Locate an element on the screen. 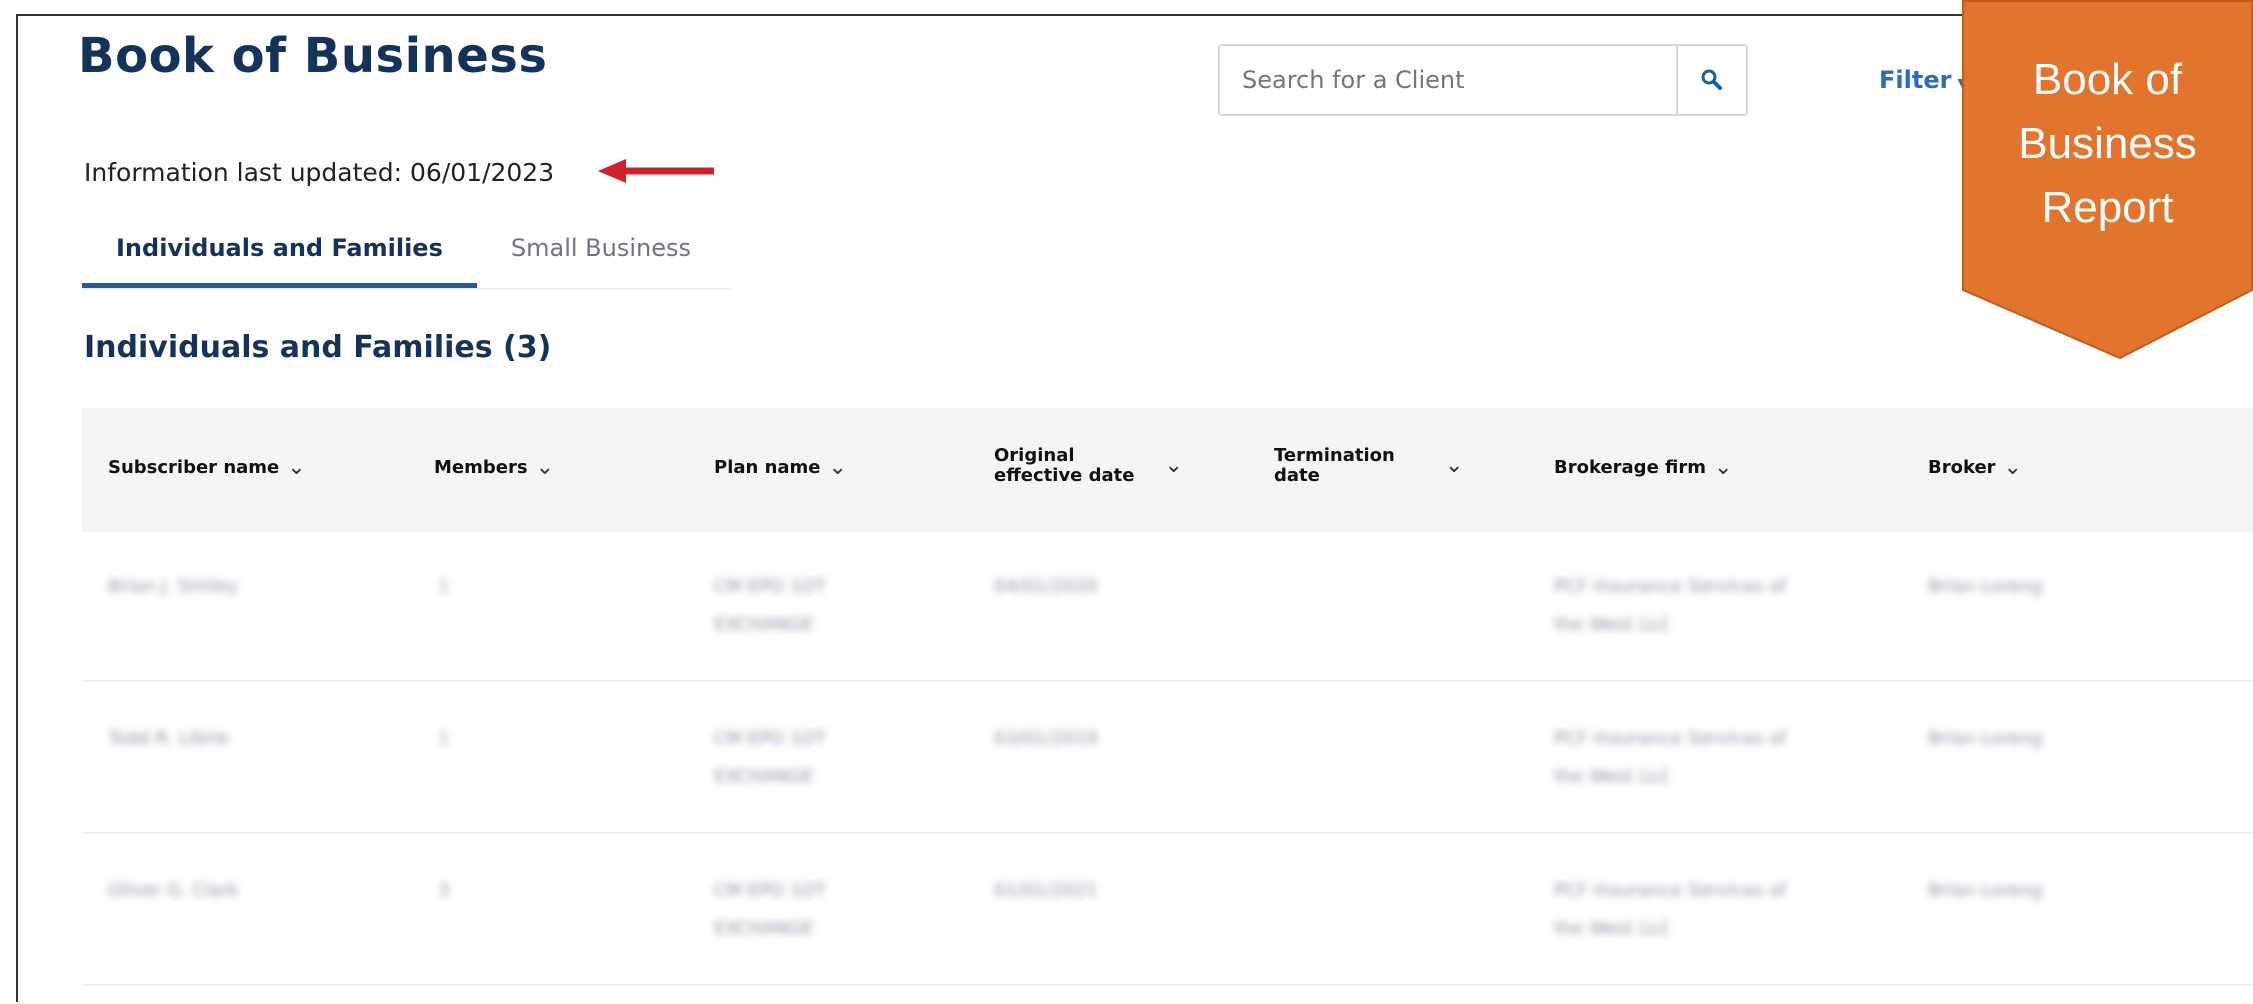 The height and width of the screenshot is (1004, 2253). tab-individuals-families: Individuals and Families is located at coordinates (279, 255).